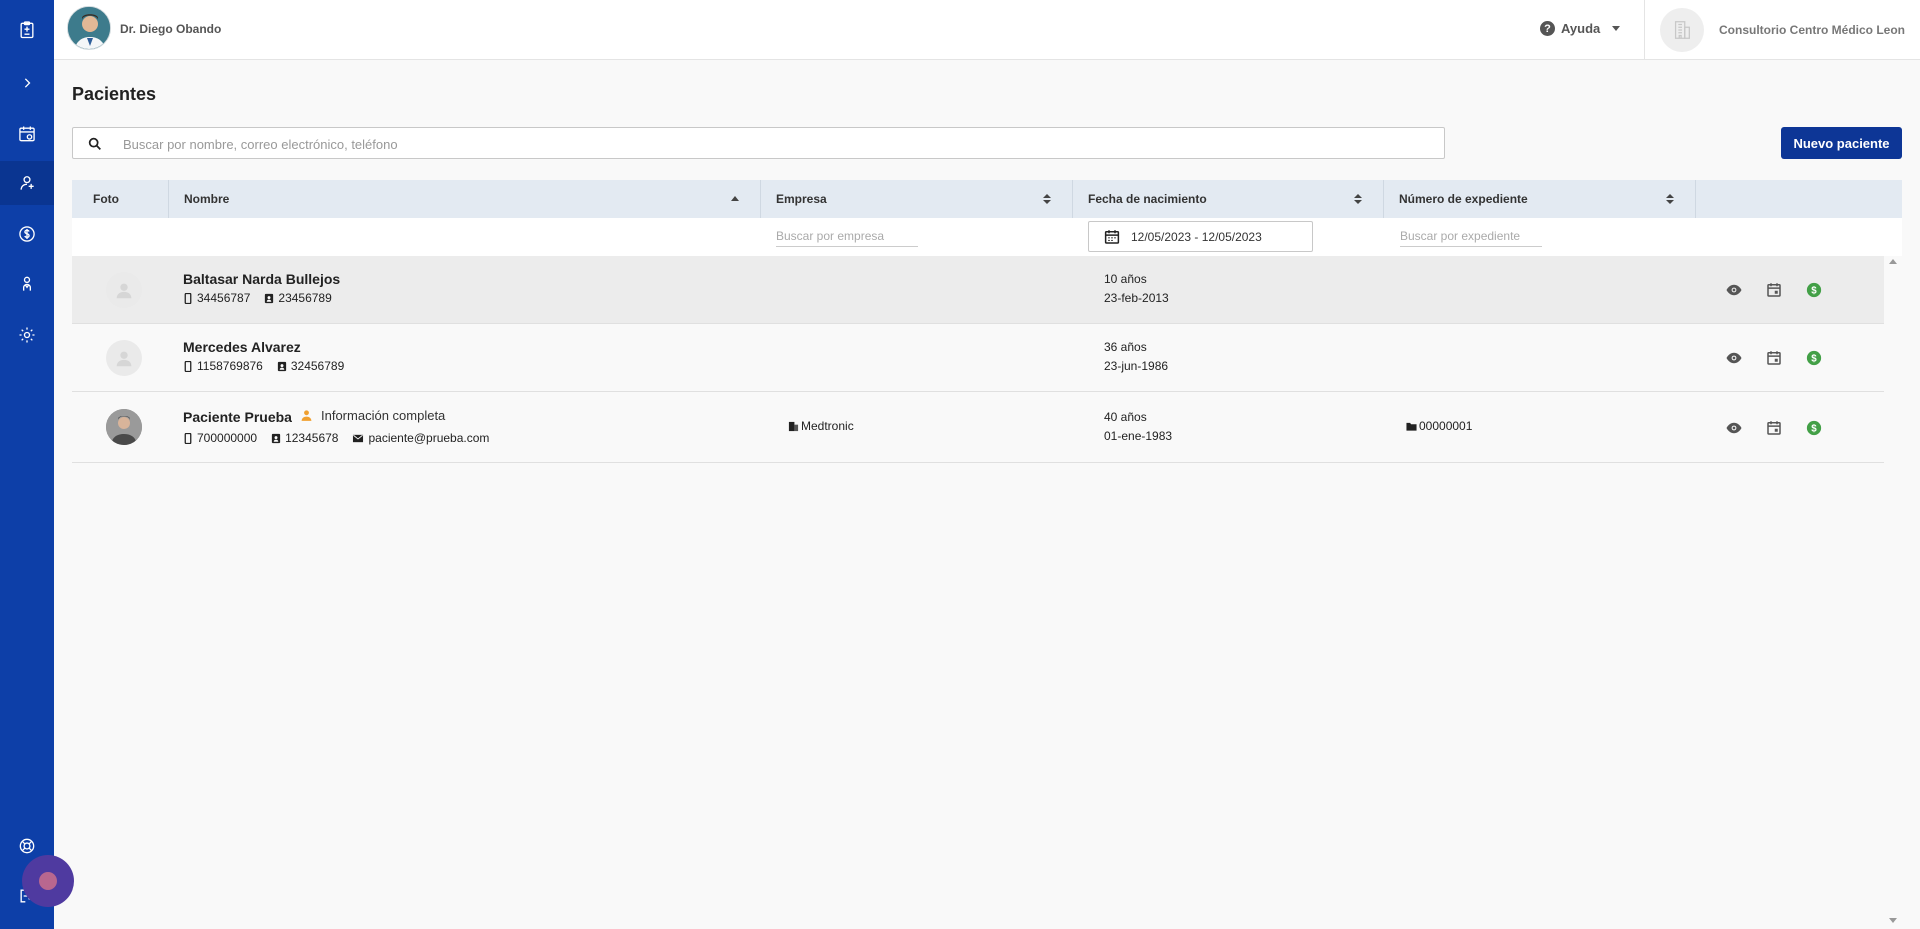  I want to click on clinic-logo, so click(1682, 30).